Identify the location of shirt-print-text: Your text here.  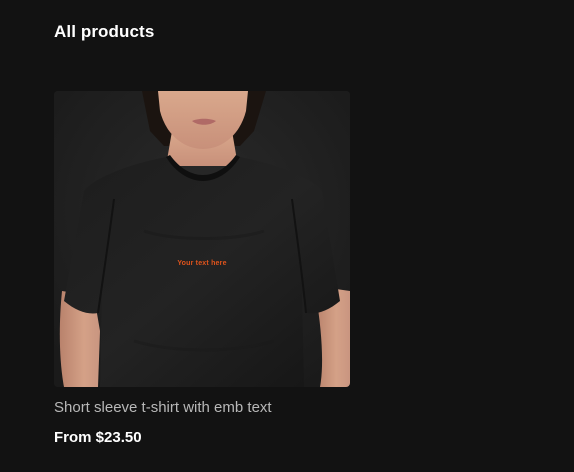
(202, 263).